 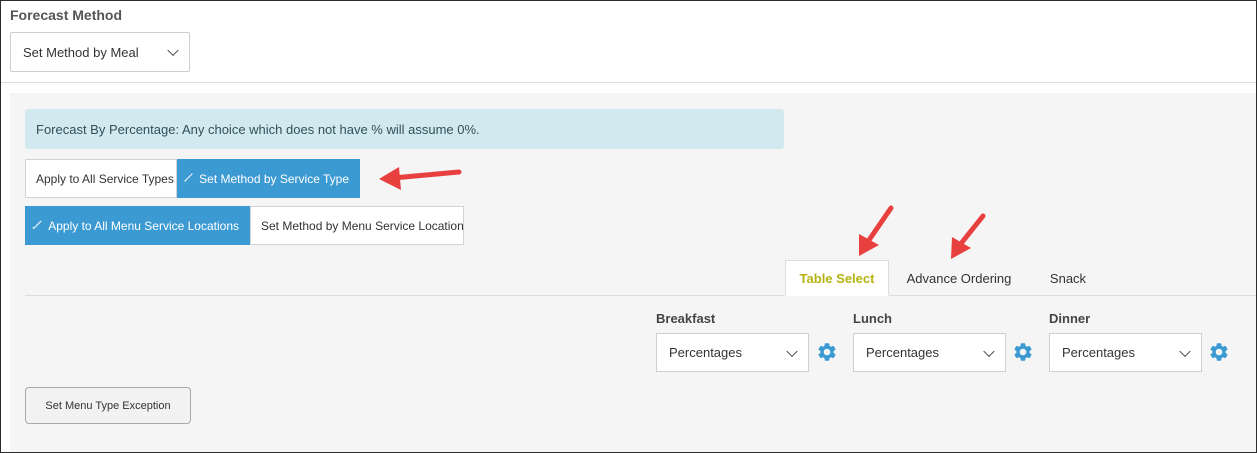 What do you see at coordinates (872, 318) in the screenshot?
I see `lunch-label: Lunch` at bounding box center [872, 318].